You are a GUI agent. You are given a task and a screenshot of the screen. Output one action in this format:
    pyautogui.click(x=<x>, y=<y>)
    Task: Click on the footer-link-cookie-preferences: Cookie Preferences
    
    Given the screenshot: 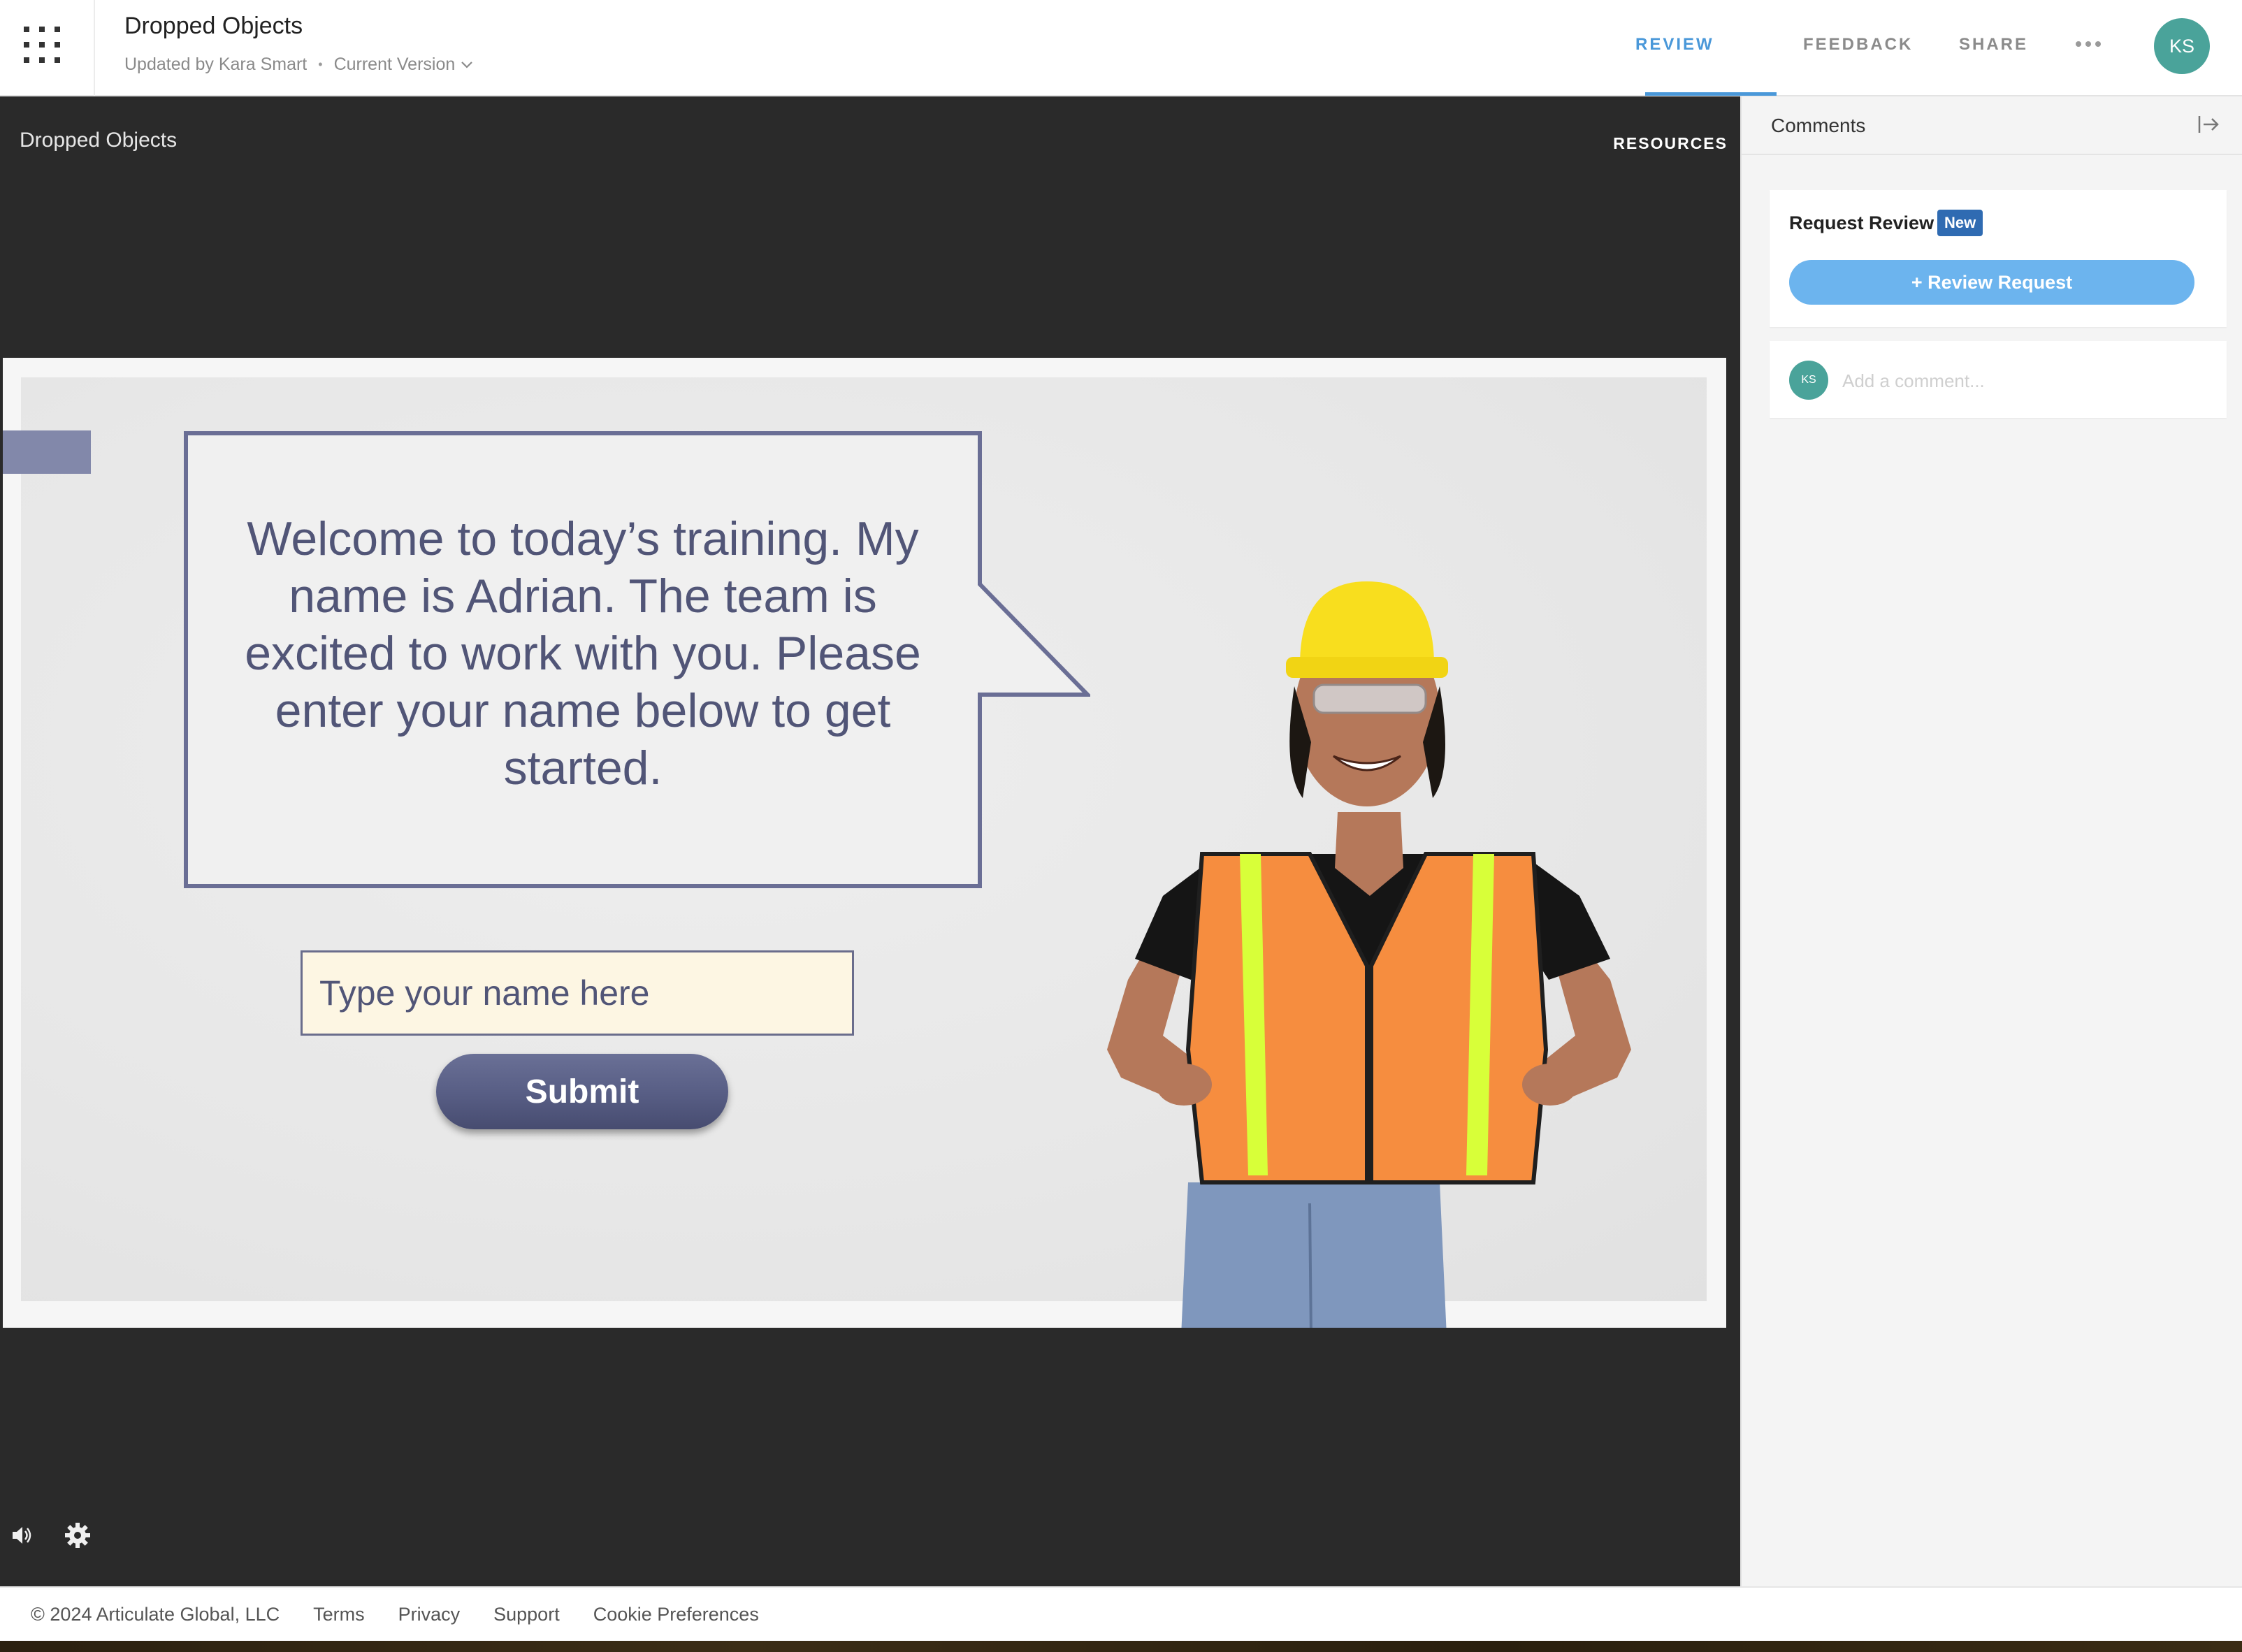 What is the action you would take?
    pyautogui.click(x=676, y=1614)
    